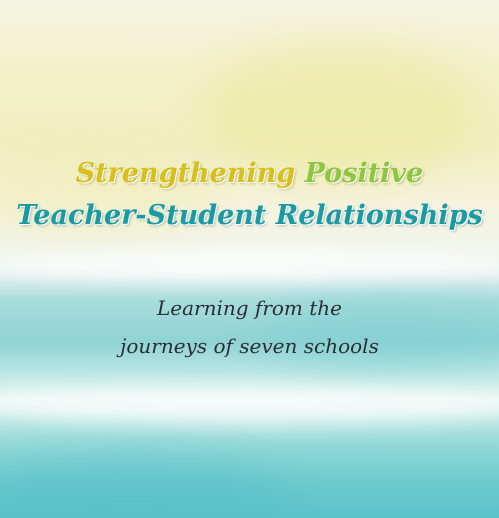 This screenshot has width=499, height=518. What do you see at coordinates (249, 346) in the screenshot?
I see `subtitle-line-2: journeys of seven schools` at bounding box center [249, 346].